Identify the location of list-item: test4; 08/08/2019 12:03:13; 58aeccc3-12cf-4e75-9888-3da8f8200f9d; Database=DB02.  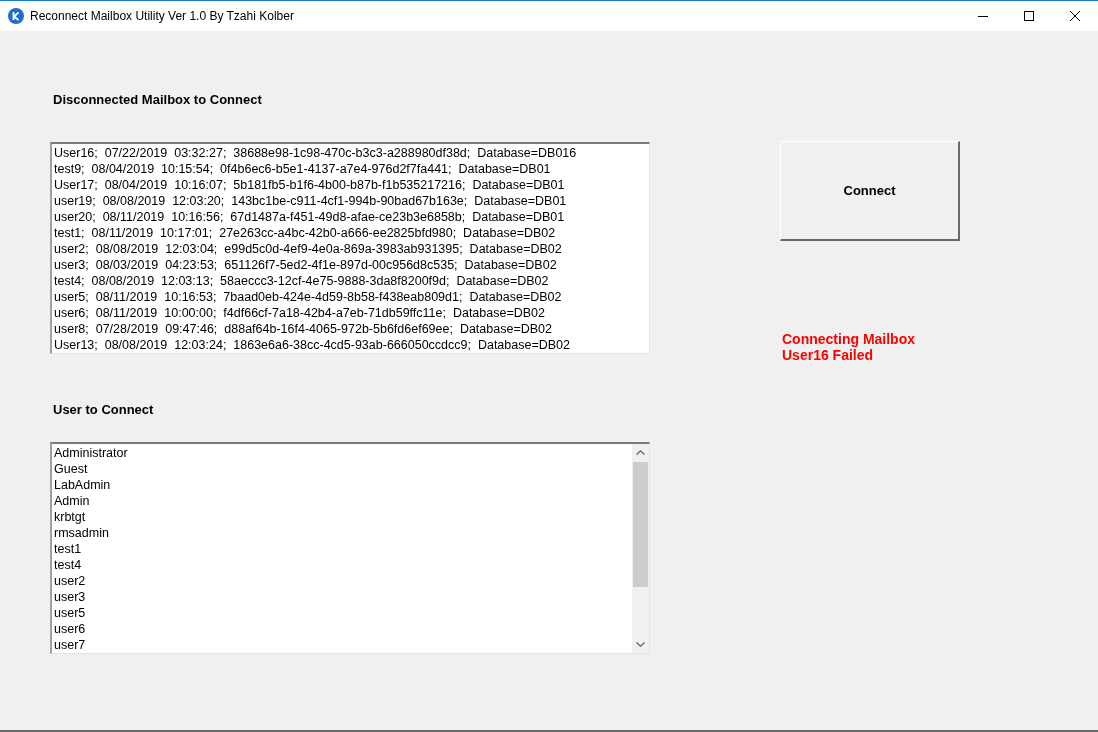
(351, 281).